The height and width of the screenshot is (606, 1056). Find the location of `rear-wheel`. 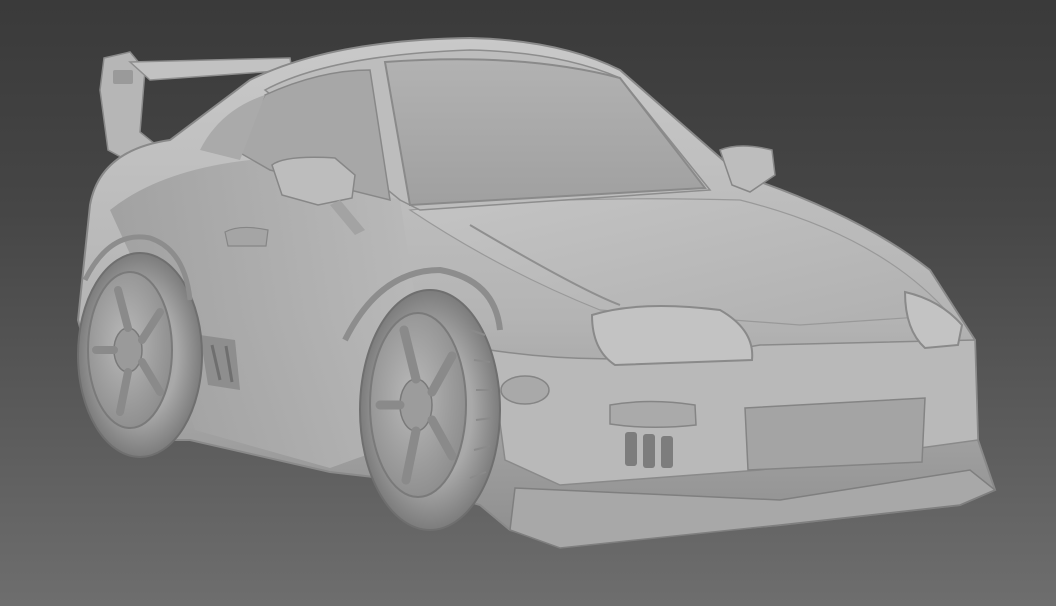

rear-wheel is located at coordinates (140, 355).